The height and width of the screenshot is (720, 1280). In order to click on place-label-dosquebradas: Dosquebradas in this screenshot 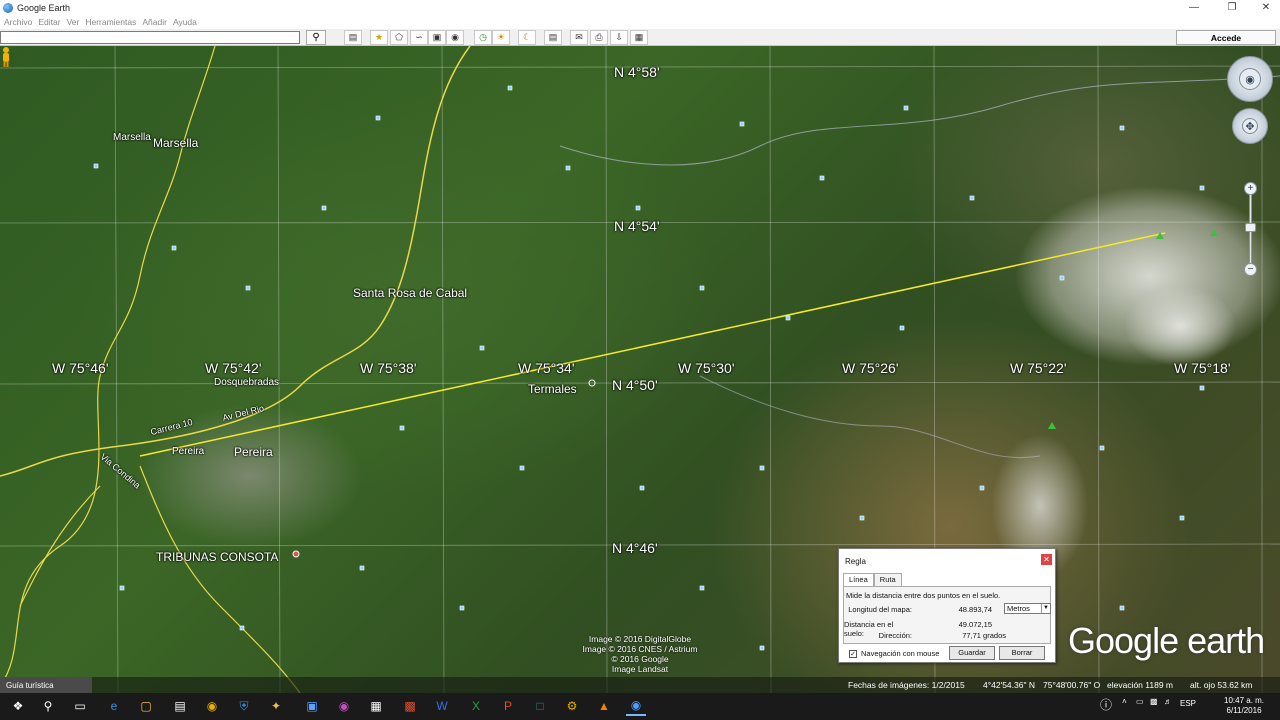, I will do `click(247, 382)`.